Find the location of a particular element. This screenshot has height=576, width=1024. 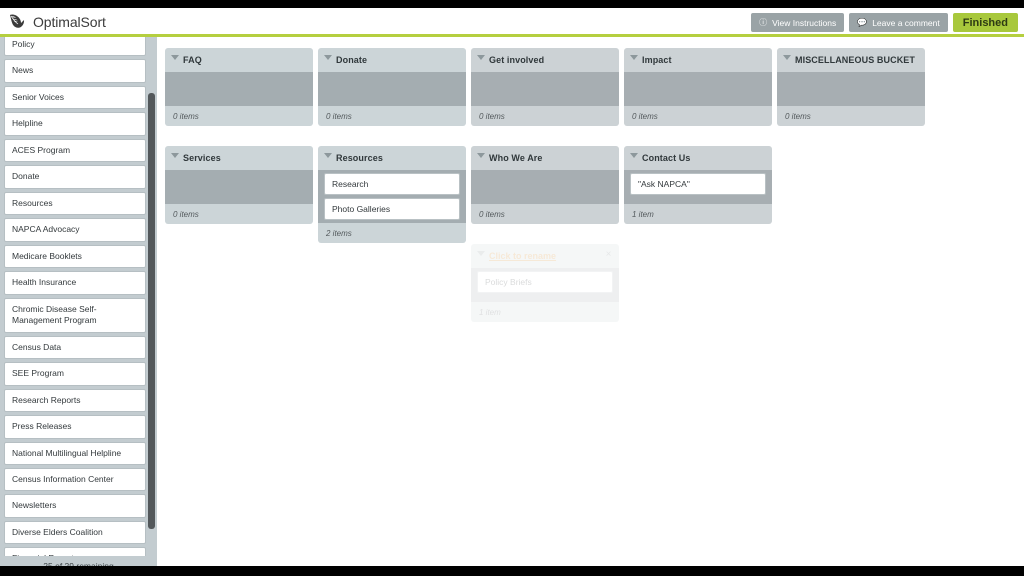

group-card-title: Donate is located at coordinates (351, 60).